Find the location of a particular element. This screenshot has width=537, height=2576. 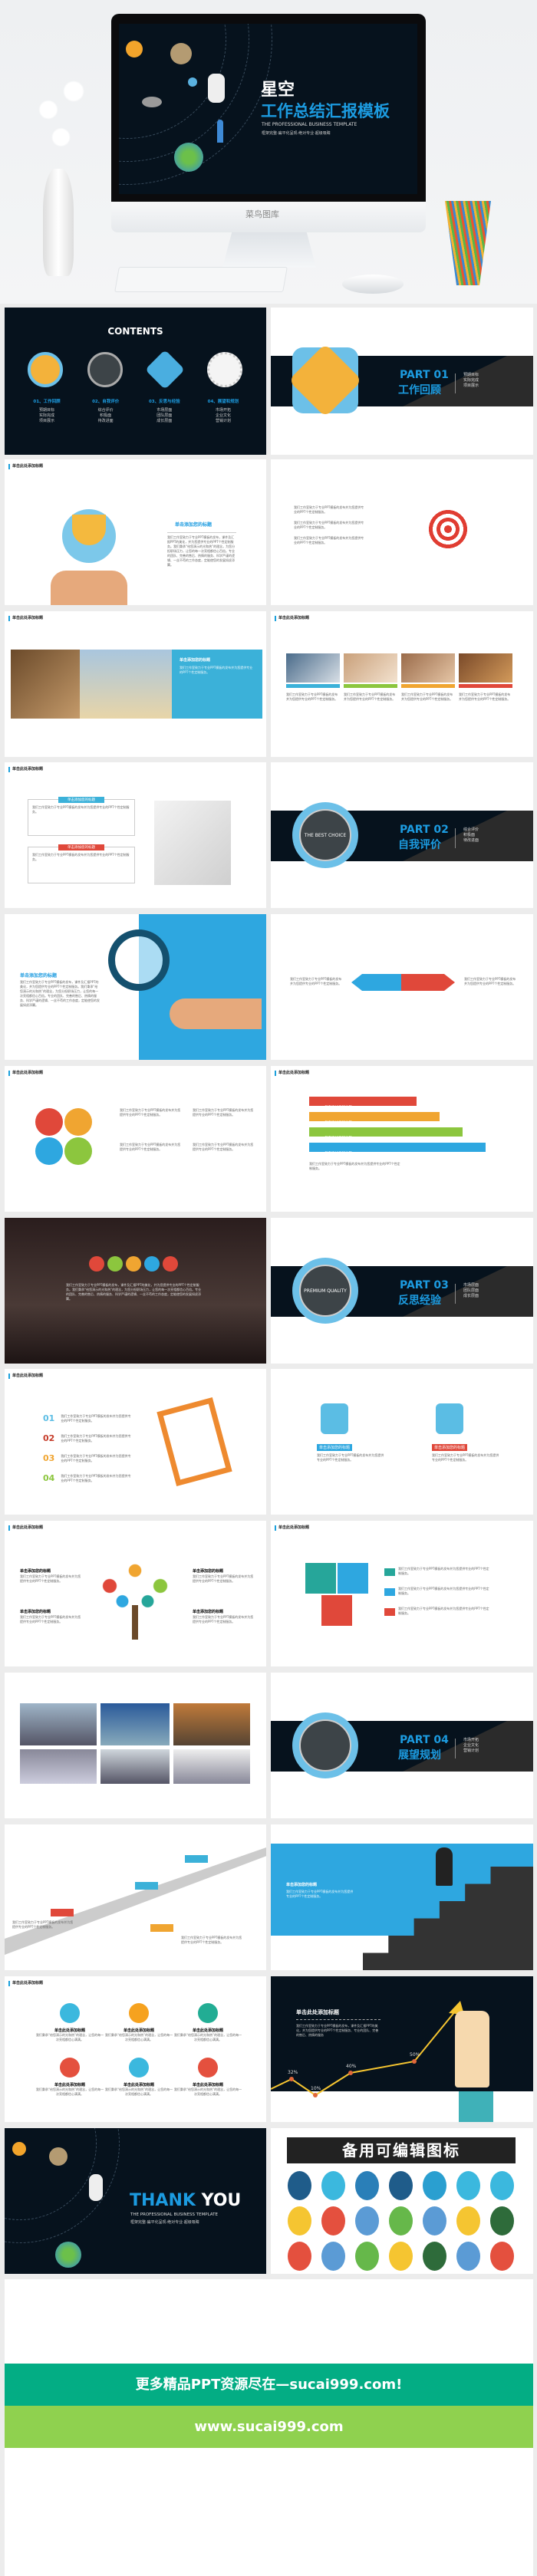

monitor-chin: 菜鸟图库 is located at coordinates (268, 217).